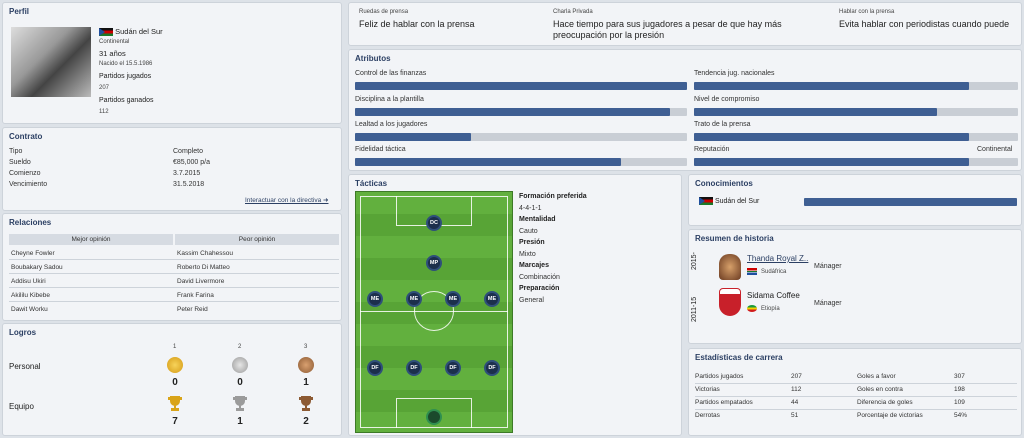  What do you see at coordinates (730, 267) in the screenshot?
I see `club-badge-icon` at bounding box center [730, 267].